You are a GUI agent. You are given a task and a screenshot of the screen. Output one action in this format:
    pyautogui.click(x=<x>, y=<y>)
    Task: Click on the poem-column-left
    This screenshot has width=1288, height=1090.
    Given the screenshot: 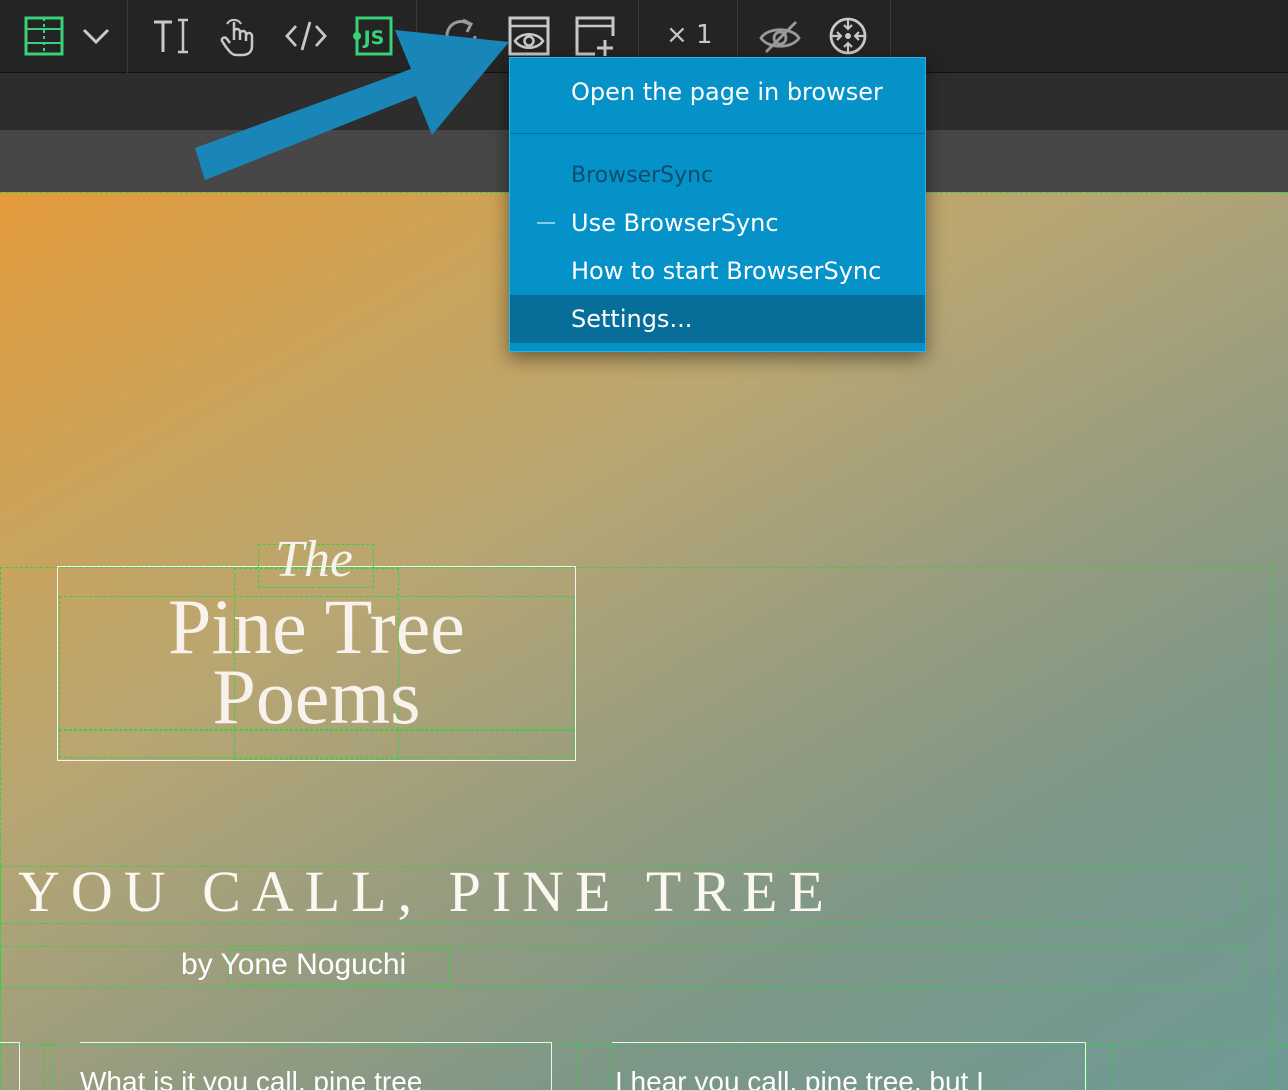 What is the action you would take?
    pyautogui.click(x=10, y=1066)
    